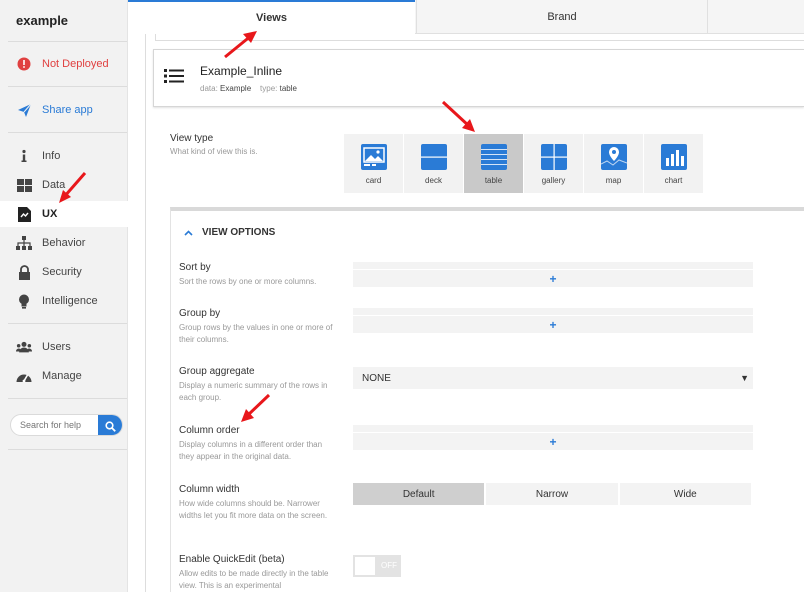 The height and width of the screenshot is (592, 804). What do you see at coordinates (214, 151) in the screenshot?
I see `view-type-description: What kind of view this is.` at bounding box center [214, 151].